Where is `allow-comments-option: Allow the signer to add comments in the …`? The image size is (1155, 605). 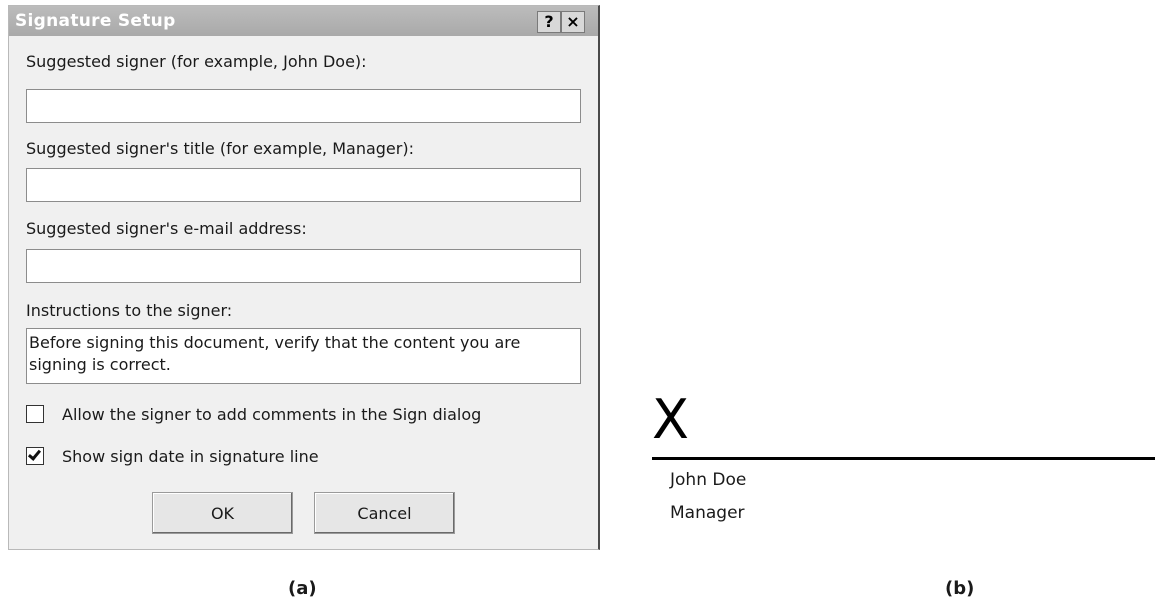 allow-comments-option: Allow the signer to add comments in the … is located at coordinates (253, 414).